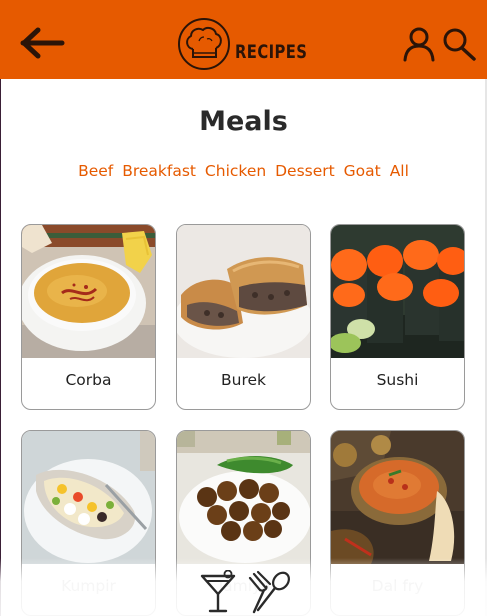 The width and height of the screenshot is (487, 616). I want to click on meal-name: Sushi, so click(397, 380).